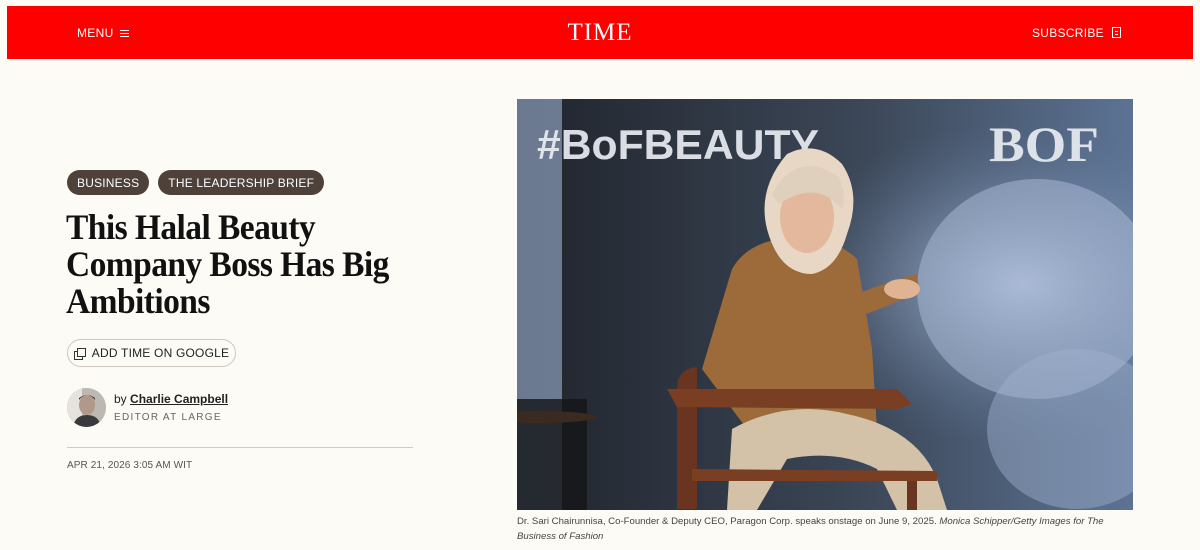 The width and height of the screenshot is (1200, 550). What do you see at coordinates (79, 353) in the screenshot?
I see `add-source-icon` at bounding box center [79, 353].